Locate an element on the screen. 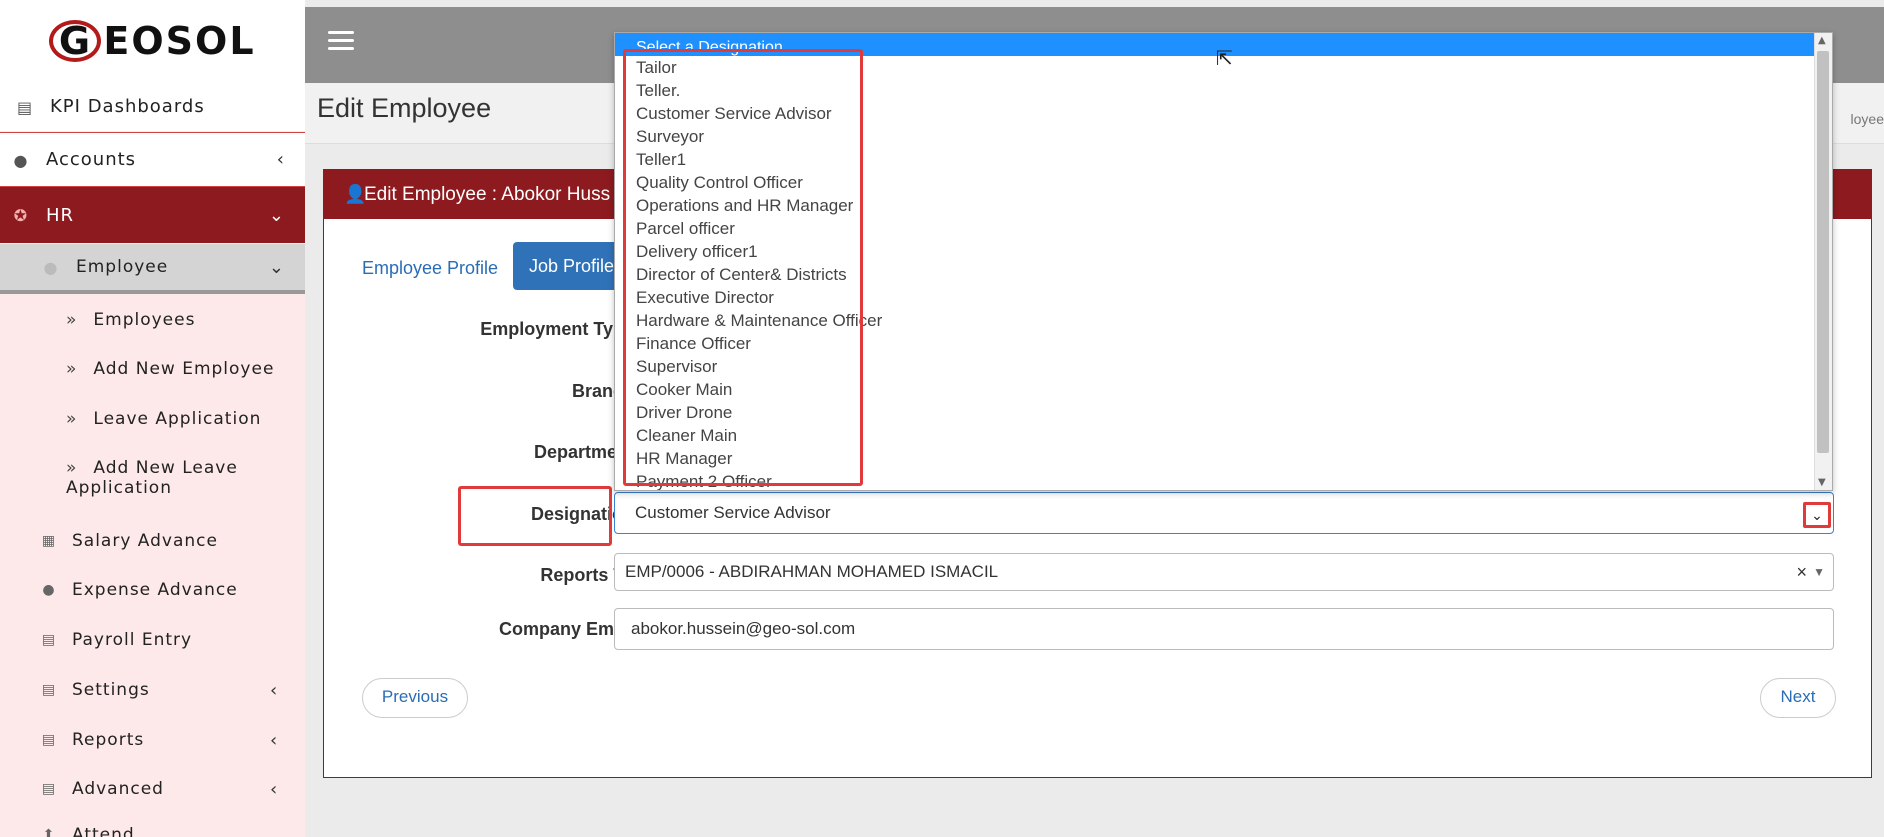  page-title: Edit Employee is located at coordinates (404, 108).